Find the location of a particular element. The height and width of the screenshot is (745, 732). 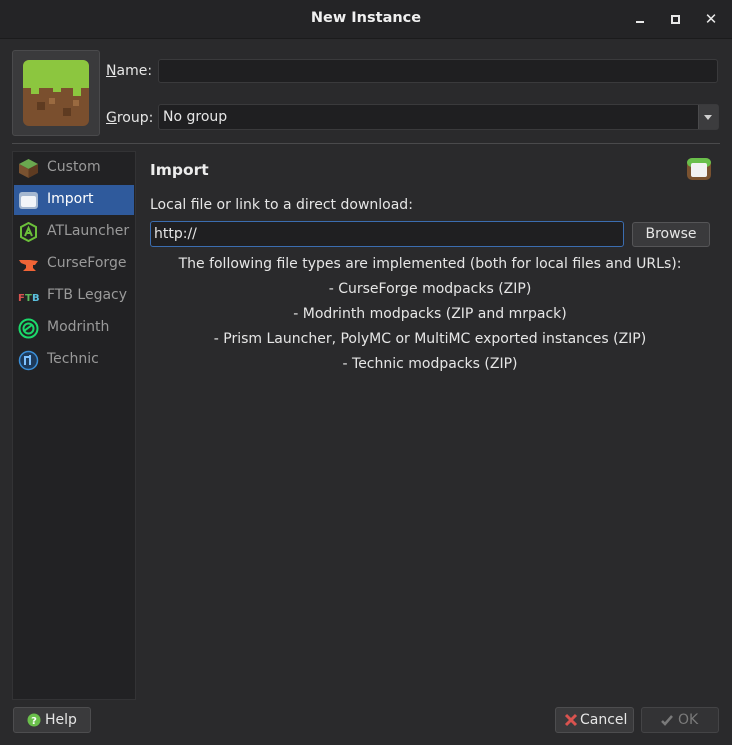

sidebar-item-modrinth: Modrinth is located at coordinates (74, 328).